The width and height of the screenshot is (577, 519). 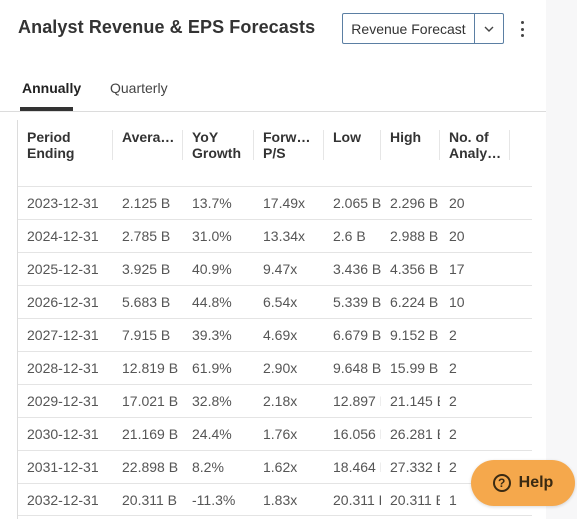 I want to click on table-cell: -11.3%, so click(x=214, y=500).